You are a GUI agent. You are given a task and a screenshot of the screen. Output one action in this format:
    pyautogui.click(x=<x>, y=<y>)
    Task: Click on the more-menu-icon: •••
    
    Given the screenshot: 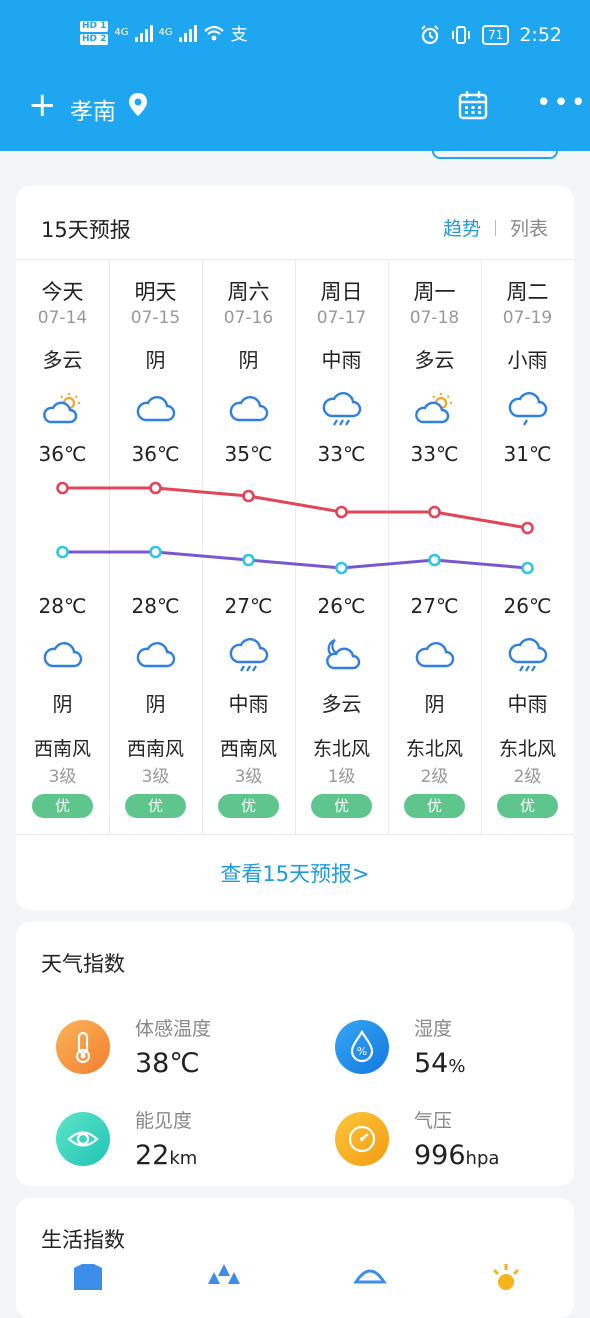 What is the action you would take?
    pyautogui.click(x=562, y=103)
    